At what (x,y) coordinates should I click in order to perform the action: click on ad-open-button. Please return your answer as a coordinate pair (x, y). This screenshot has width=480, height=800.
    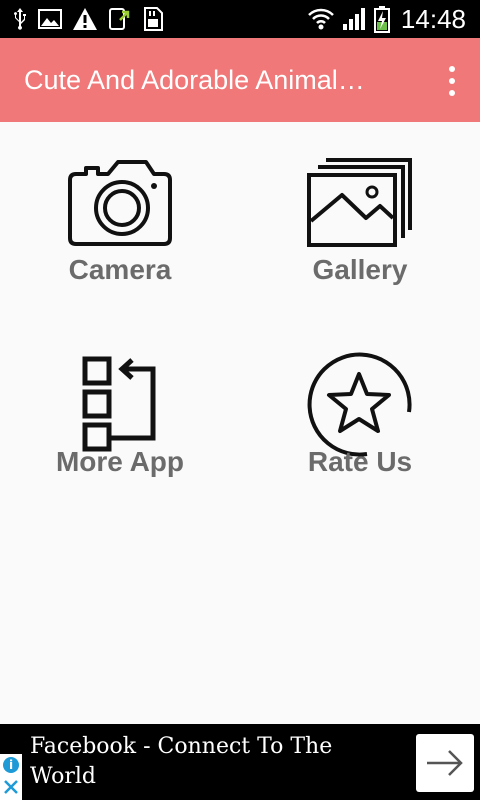
    Looking at the image, I should click on (445, 763).